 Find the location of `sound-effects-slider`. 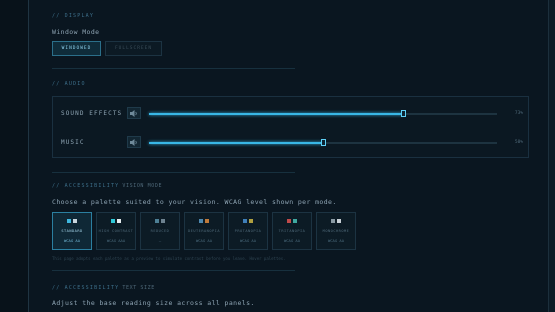

sound-effects-slider is located at coordinates (323, 113).